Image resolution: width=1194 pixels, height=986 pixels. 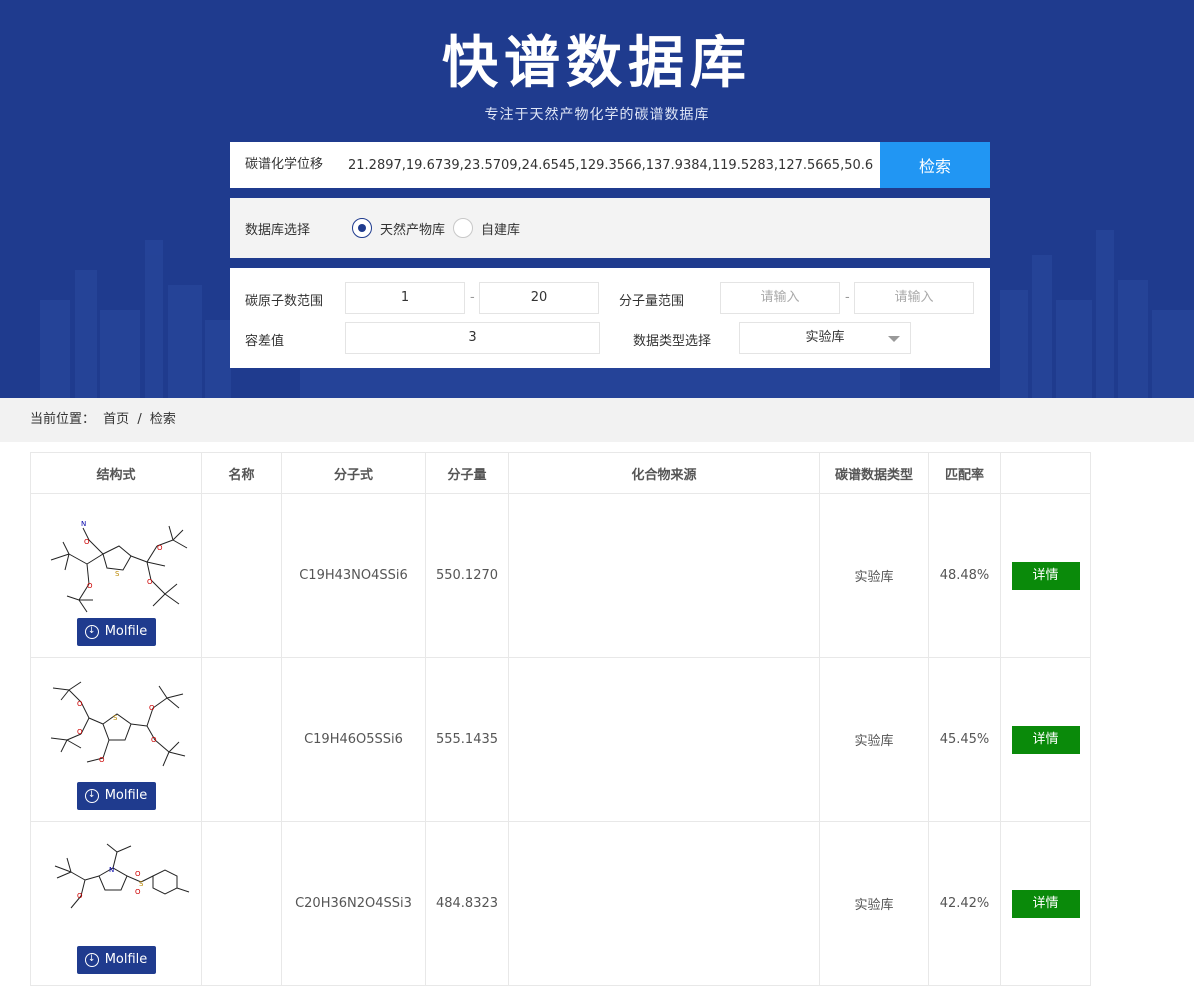 What do you see at coordinates (162, 419) in the screenshot?
I see `breadcrumb-current: 检索` at bounding box center [162, 419].